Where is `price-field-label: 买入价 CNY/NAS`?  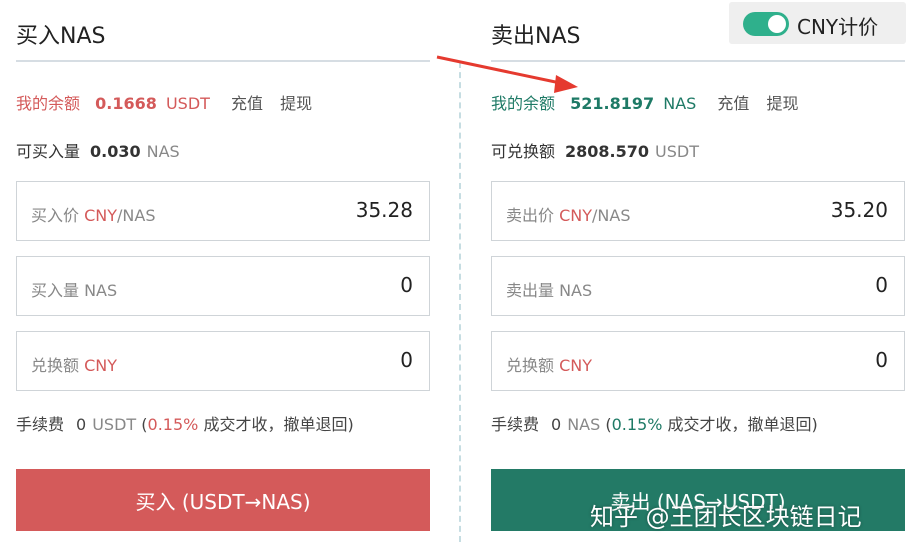 price-field-label: 买入价 CNY/NAS is located at coordinates (93, 215).